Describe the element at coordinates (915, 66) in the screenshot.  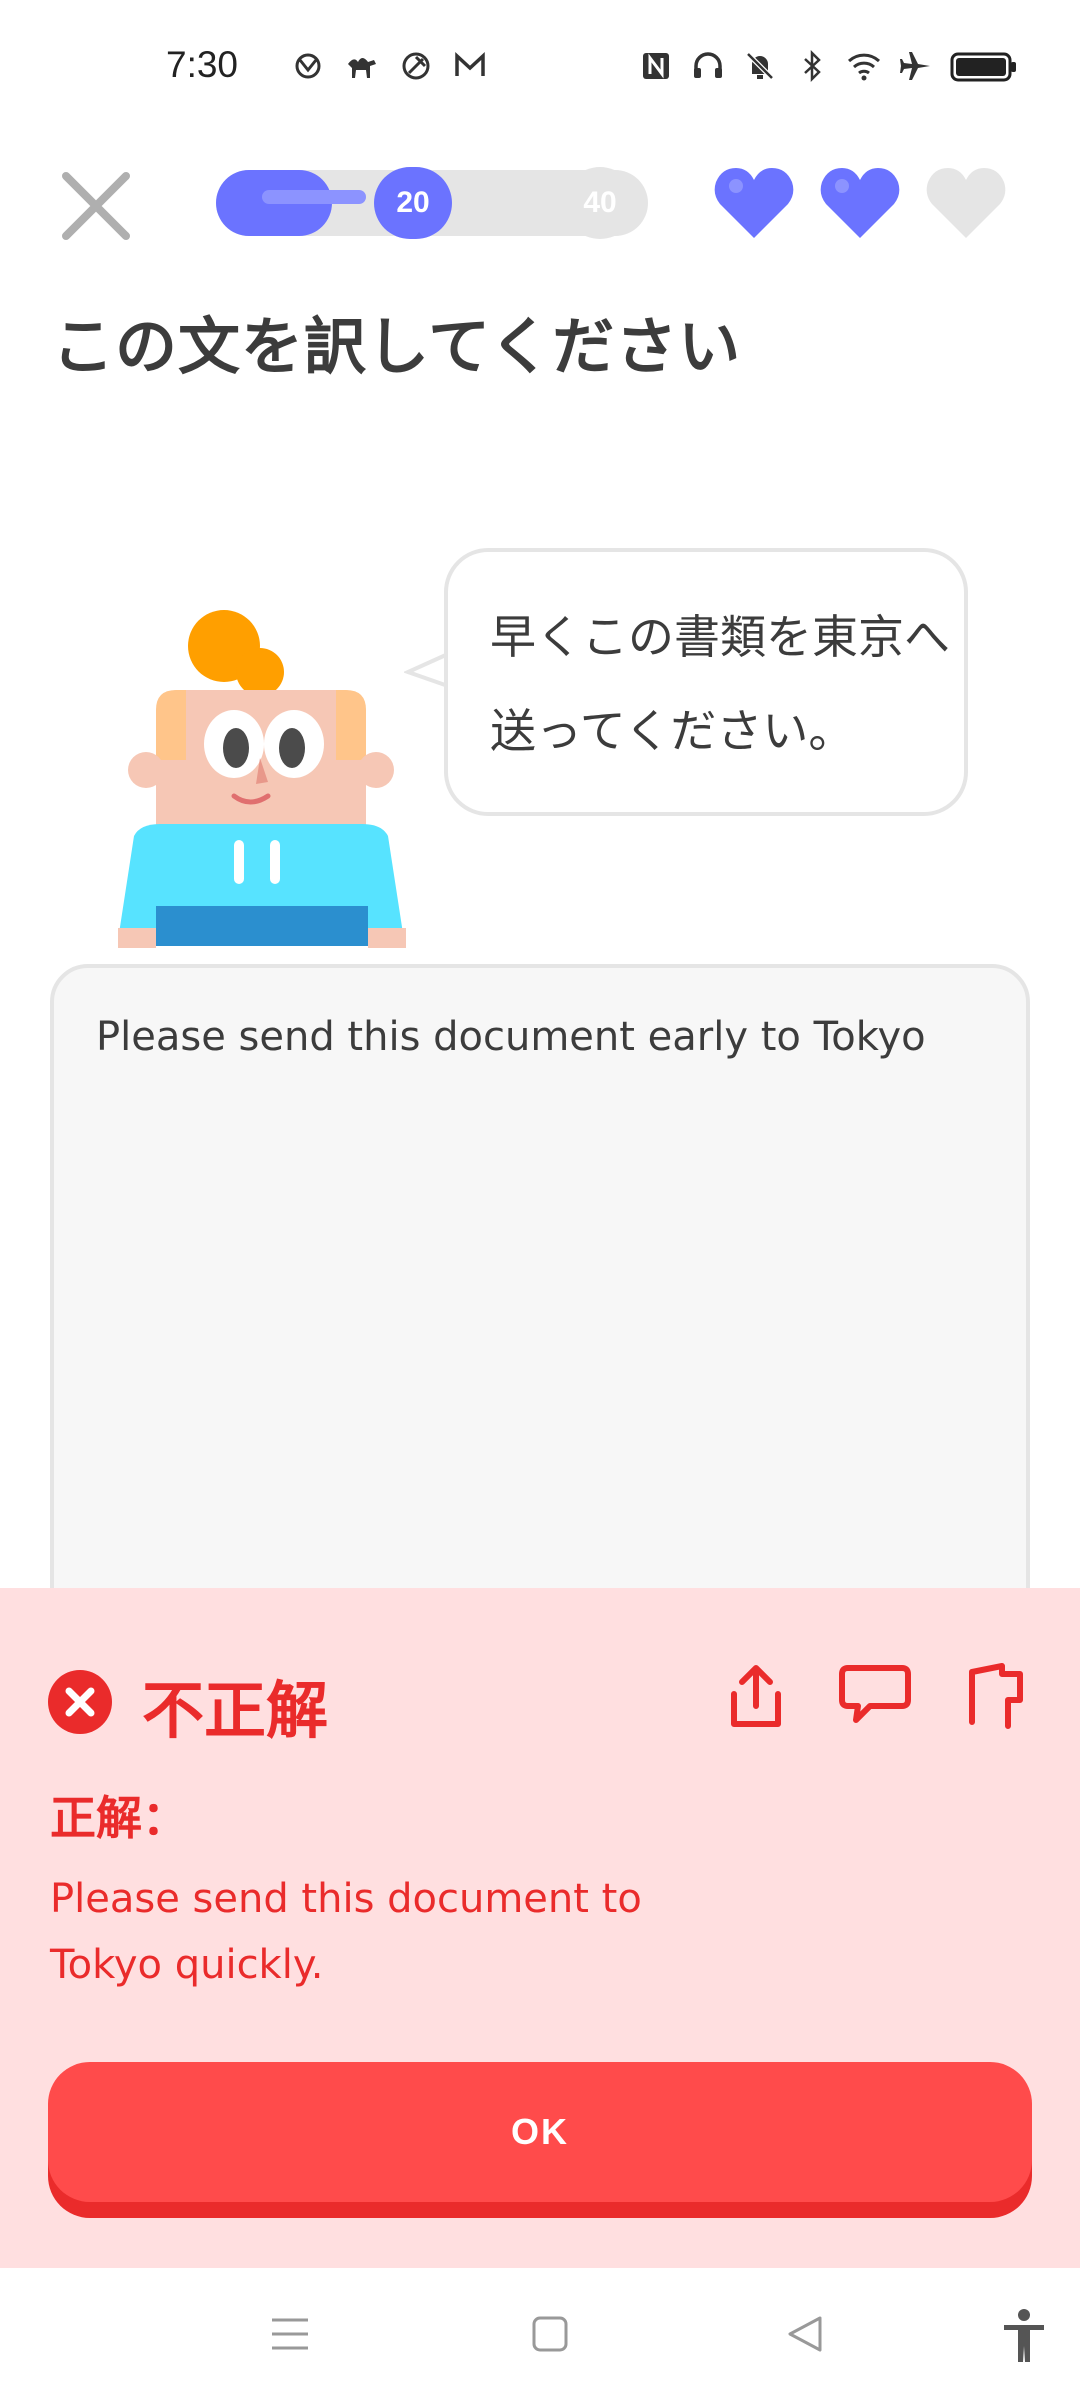
I see `airplane-icon` at that location.